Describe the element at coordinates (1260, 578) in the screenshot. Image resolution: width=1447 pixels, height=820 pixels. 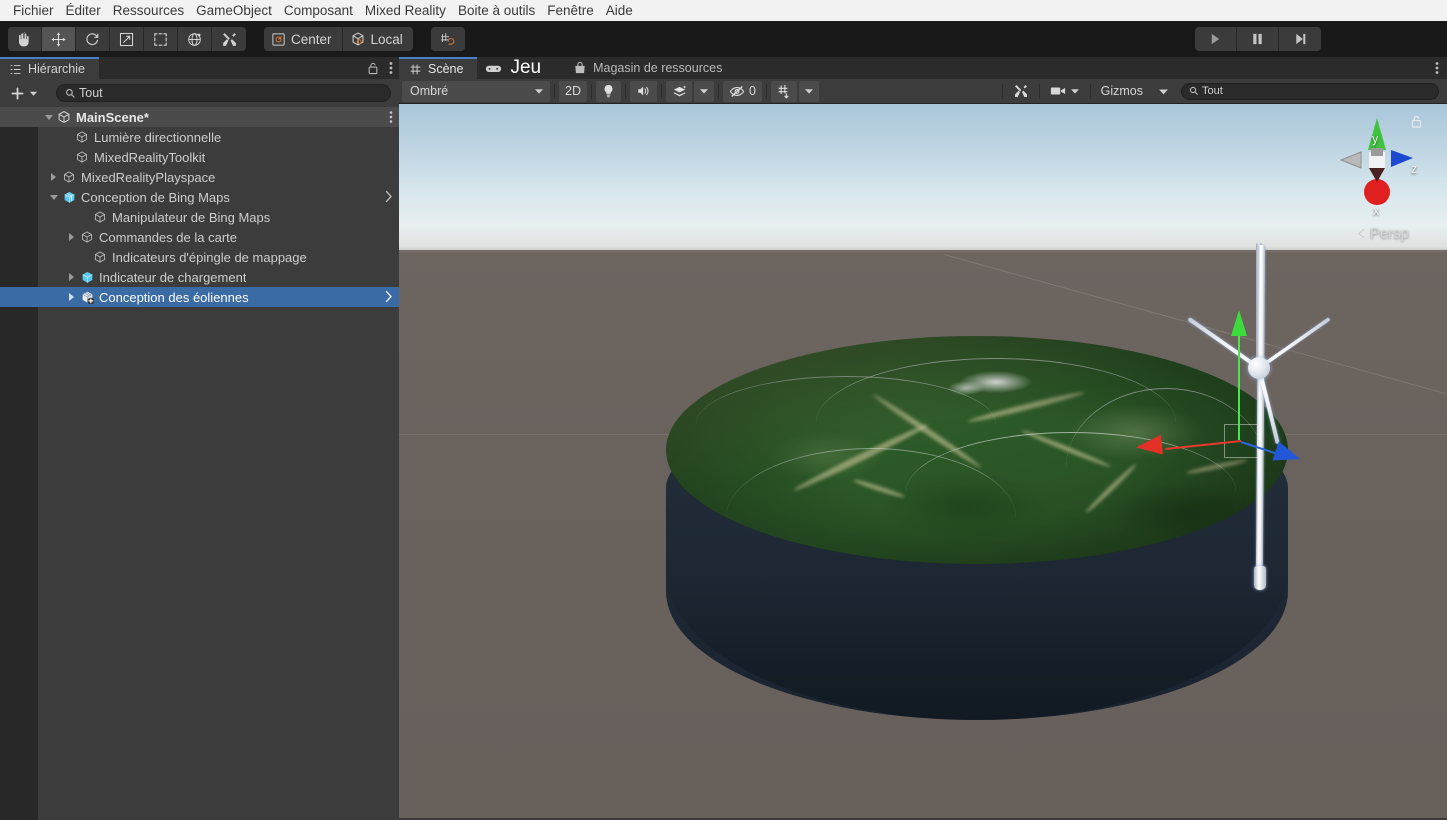
I see `turbine-base` at that location.